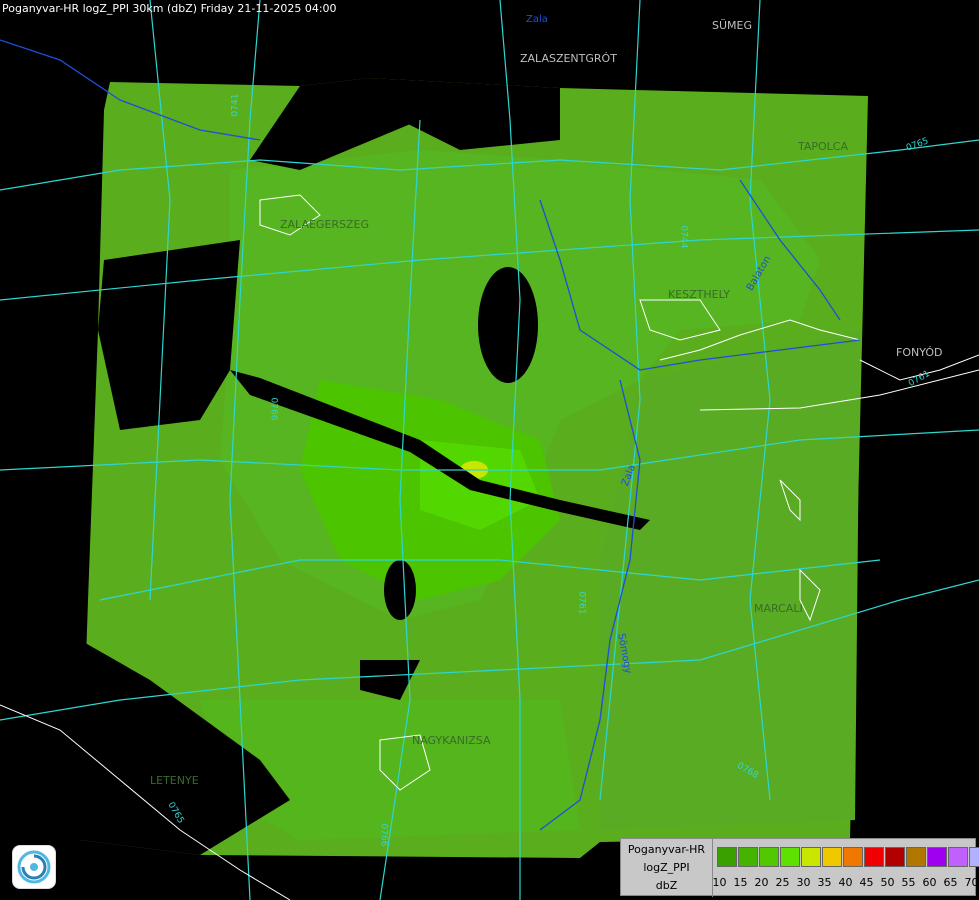  What do you see at coordinates (919, 352) in the screenshot?
I see `place-fonyod: FONYÓD` at bounding box center [919, 352].